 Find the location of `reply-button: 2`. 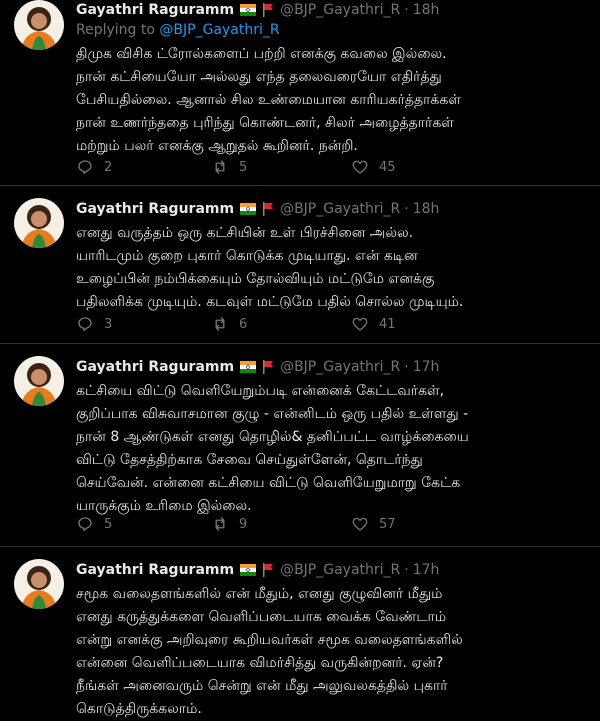

reply-button: 2 is located at coordinates (94, 167).